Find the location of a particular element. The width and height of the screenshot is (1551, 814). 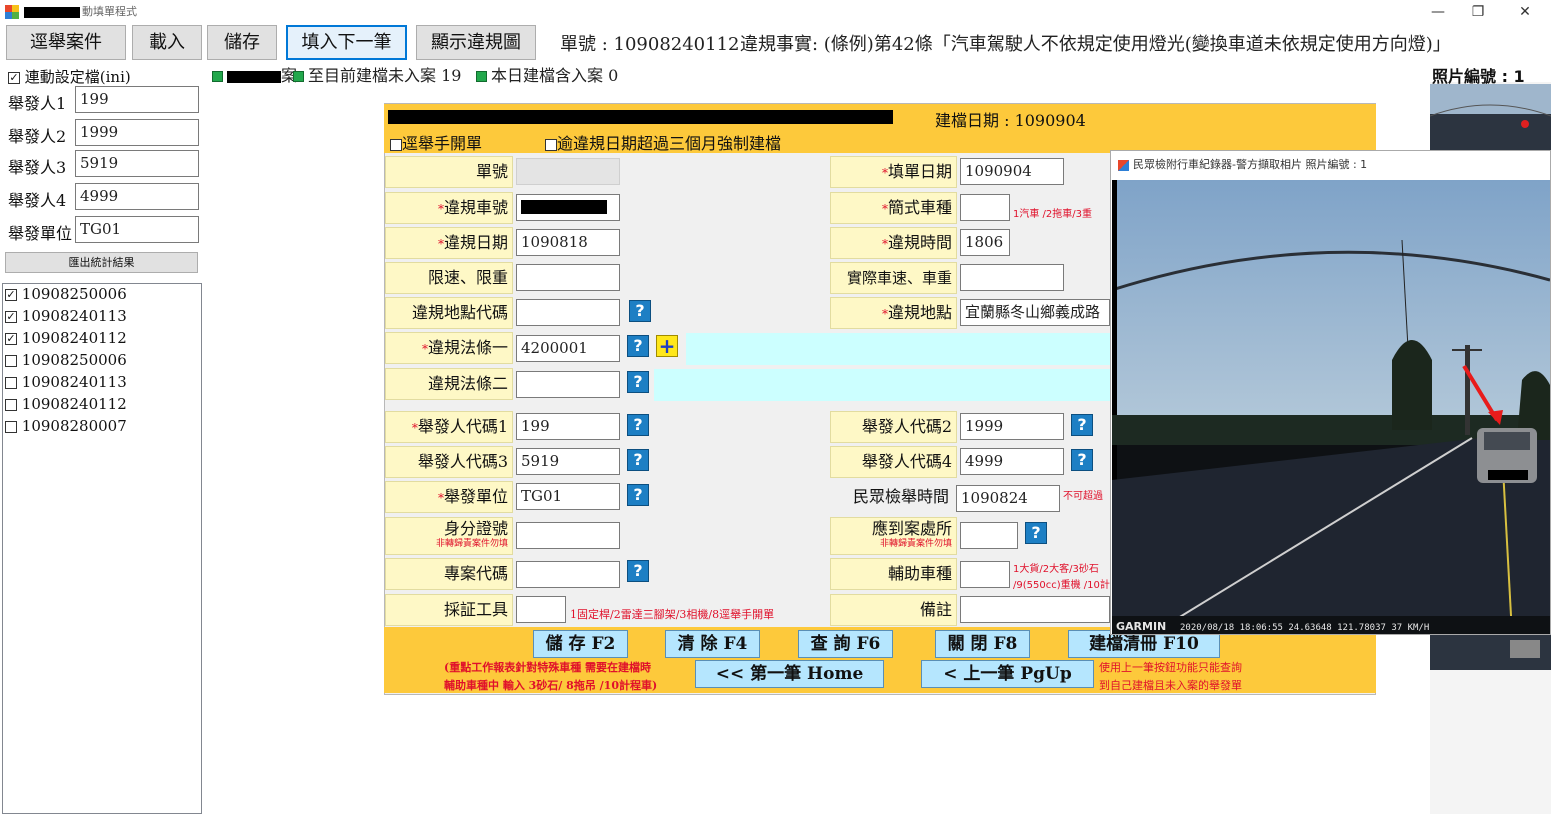

id-no-input is located at coordinates (568, 535).